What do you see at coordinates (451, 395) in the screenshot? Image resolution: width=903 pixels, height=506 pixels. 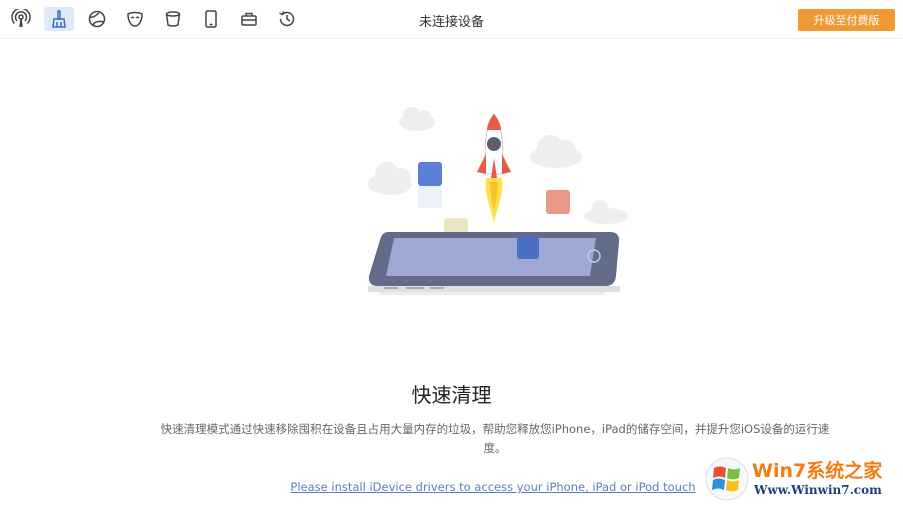 I see `feature-title: 快速清理` at bounding box center [451, 395].